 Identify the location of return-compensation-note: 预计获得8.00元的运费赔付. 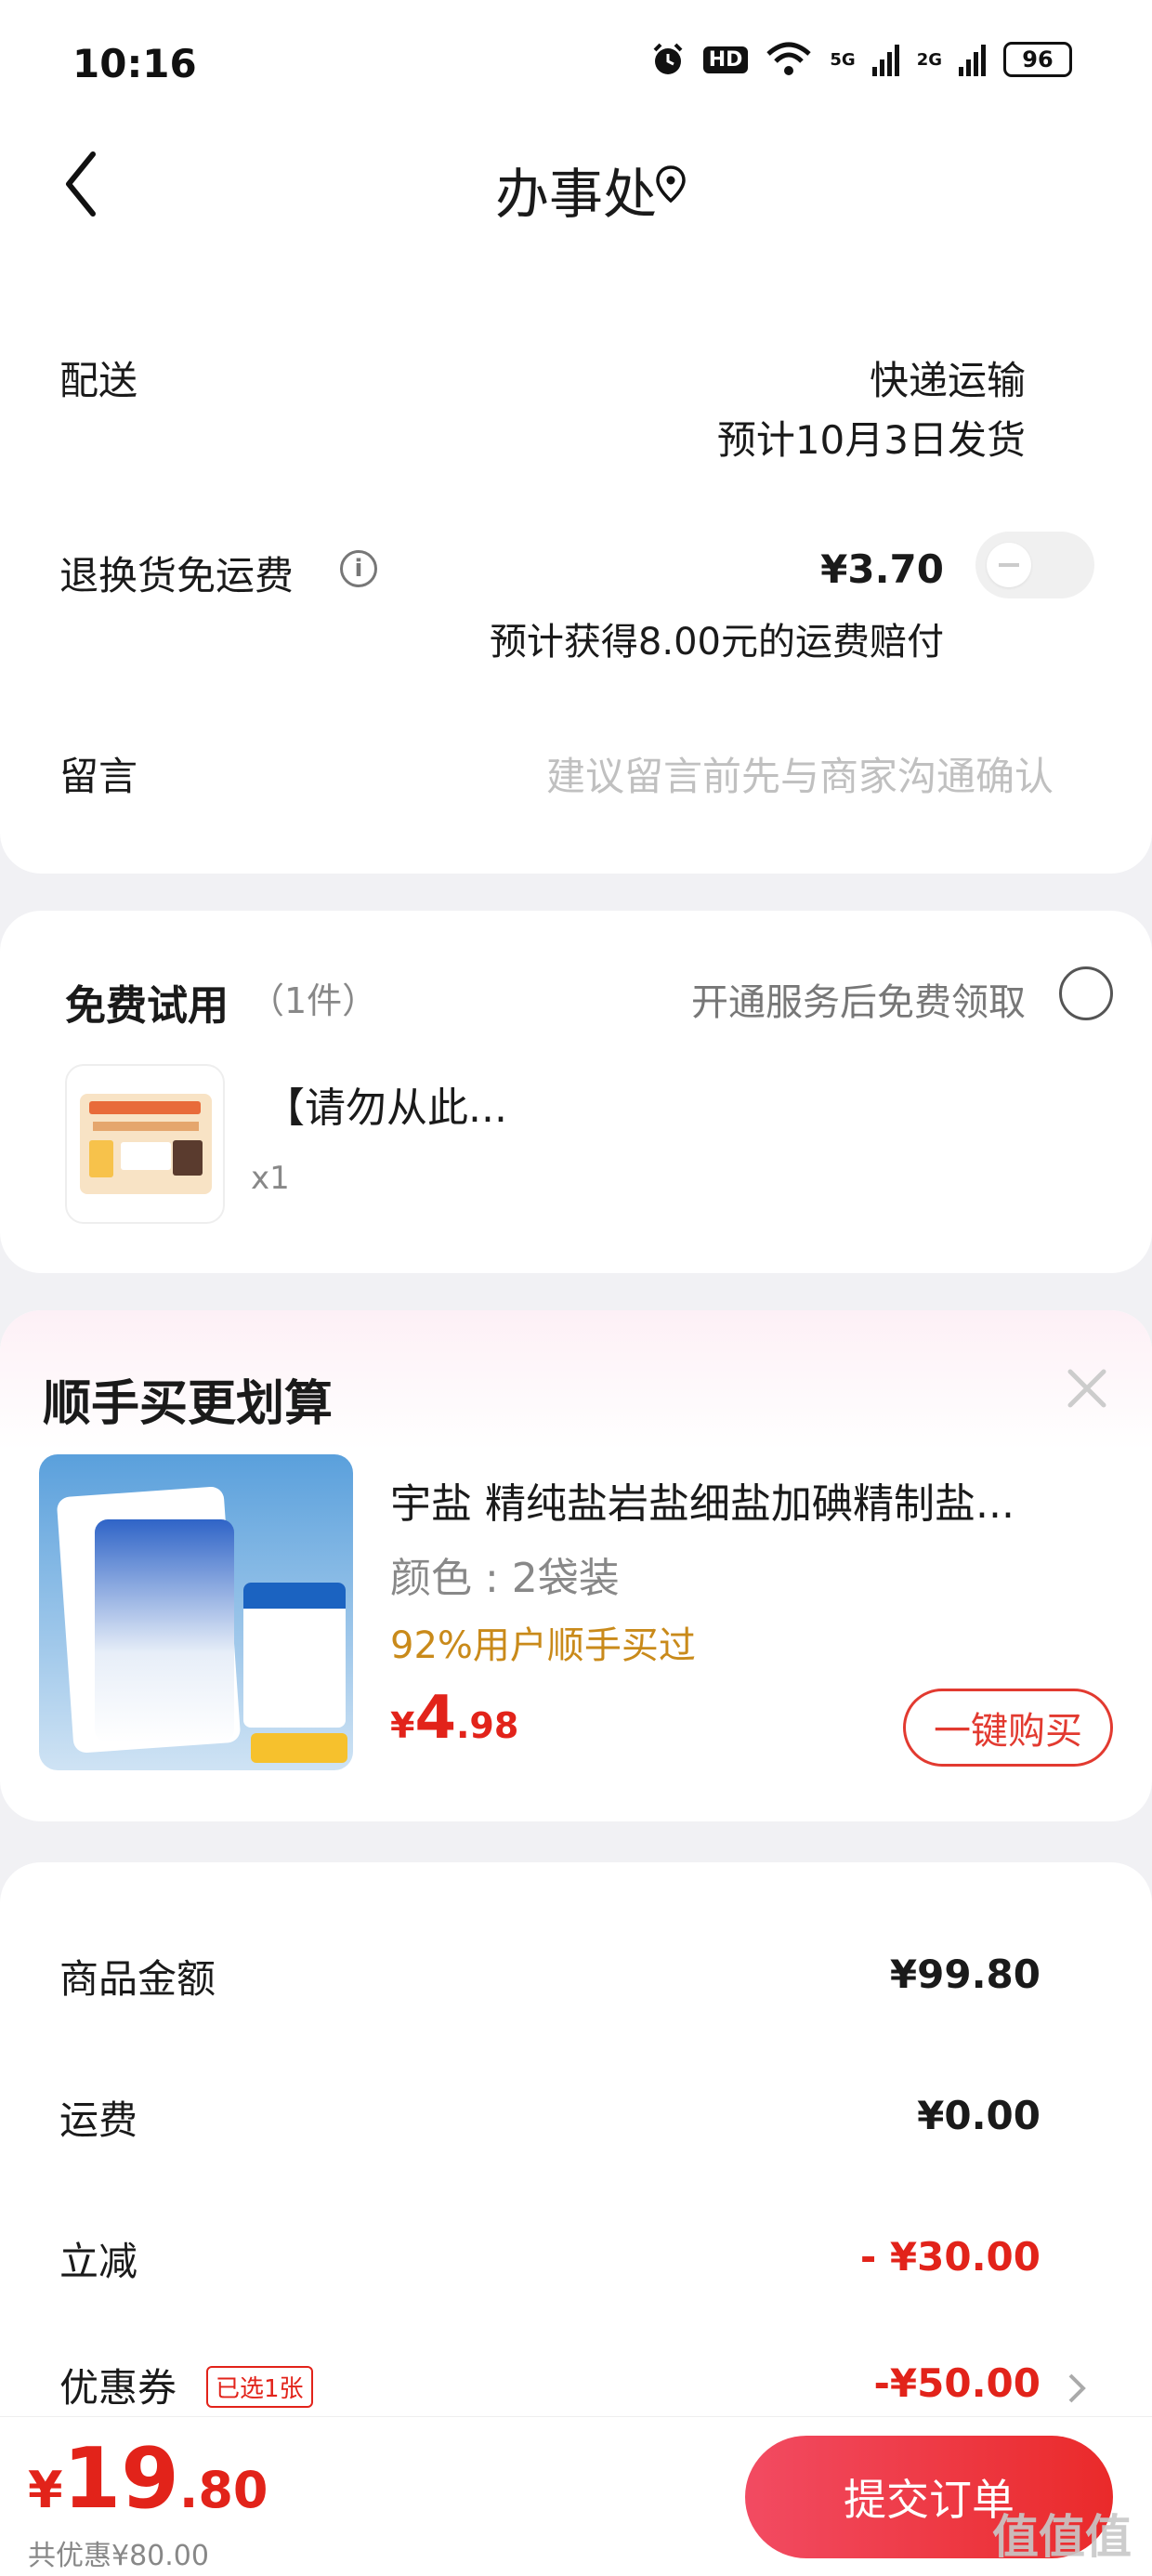
(716, 642).